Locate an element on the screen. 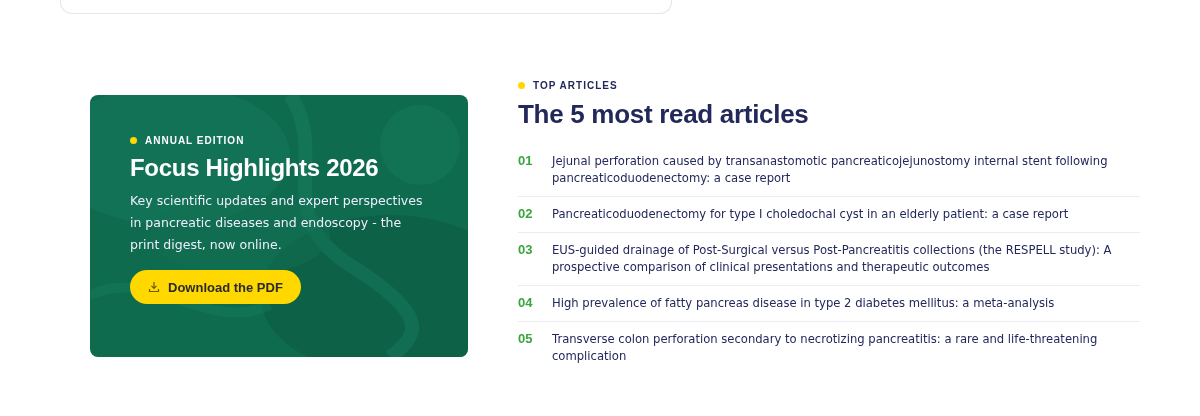  article-link: Transverse colon perforation secondary to necrotizing pancreatitis: a rare and life-threatening complication is located at coordinates (846, 348).